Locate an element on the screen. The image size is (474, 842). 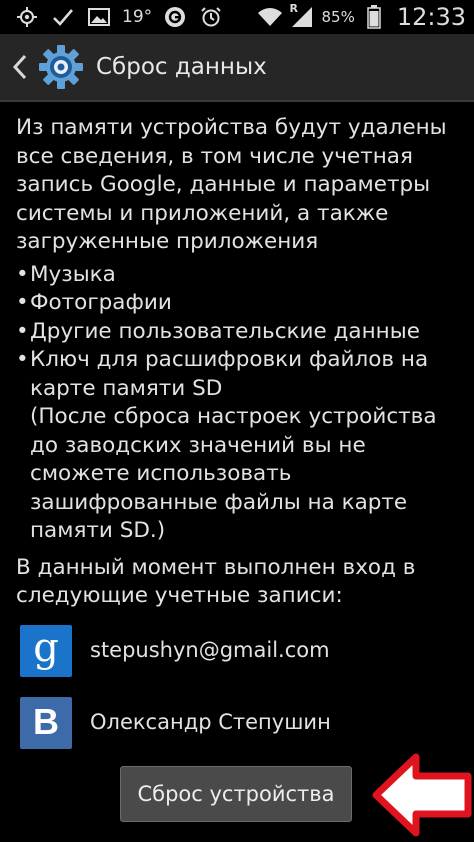
battery-percent: 85% is located at coordinates (338, 17).